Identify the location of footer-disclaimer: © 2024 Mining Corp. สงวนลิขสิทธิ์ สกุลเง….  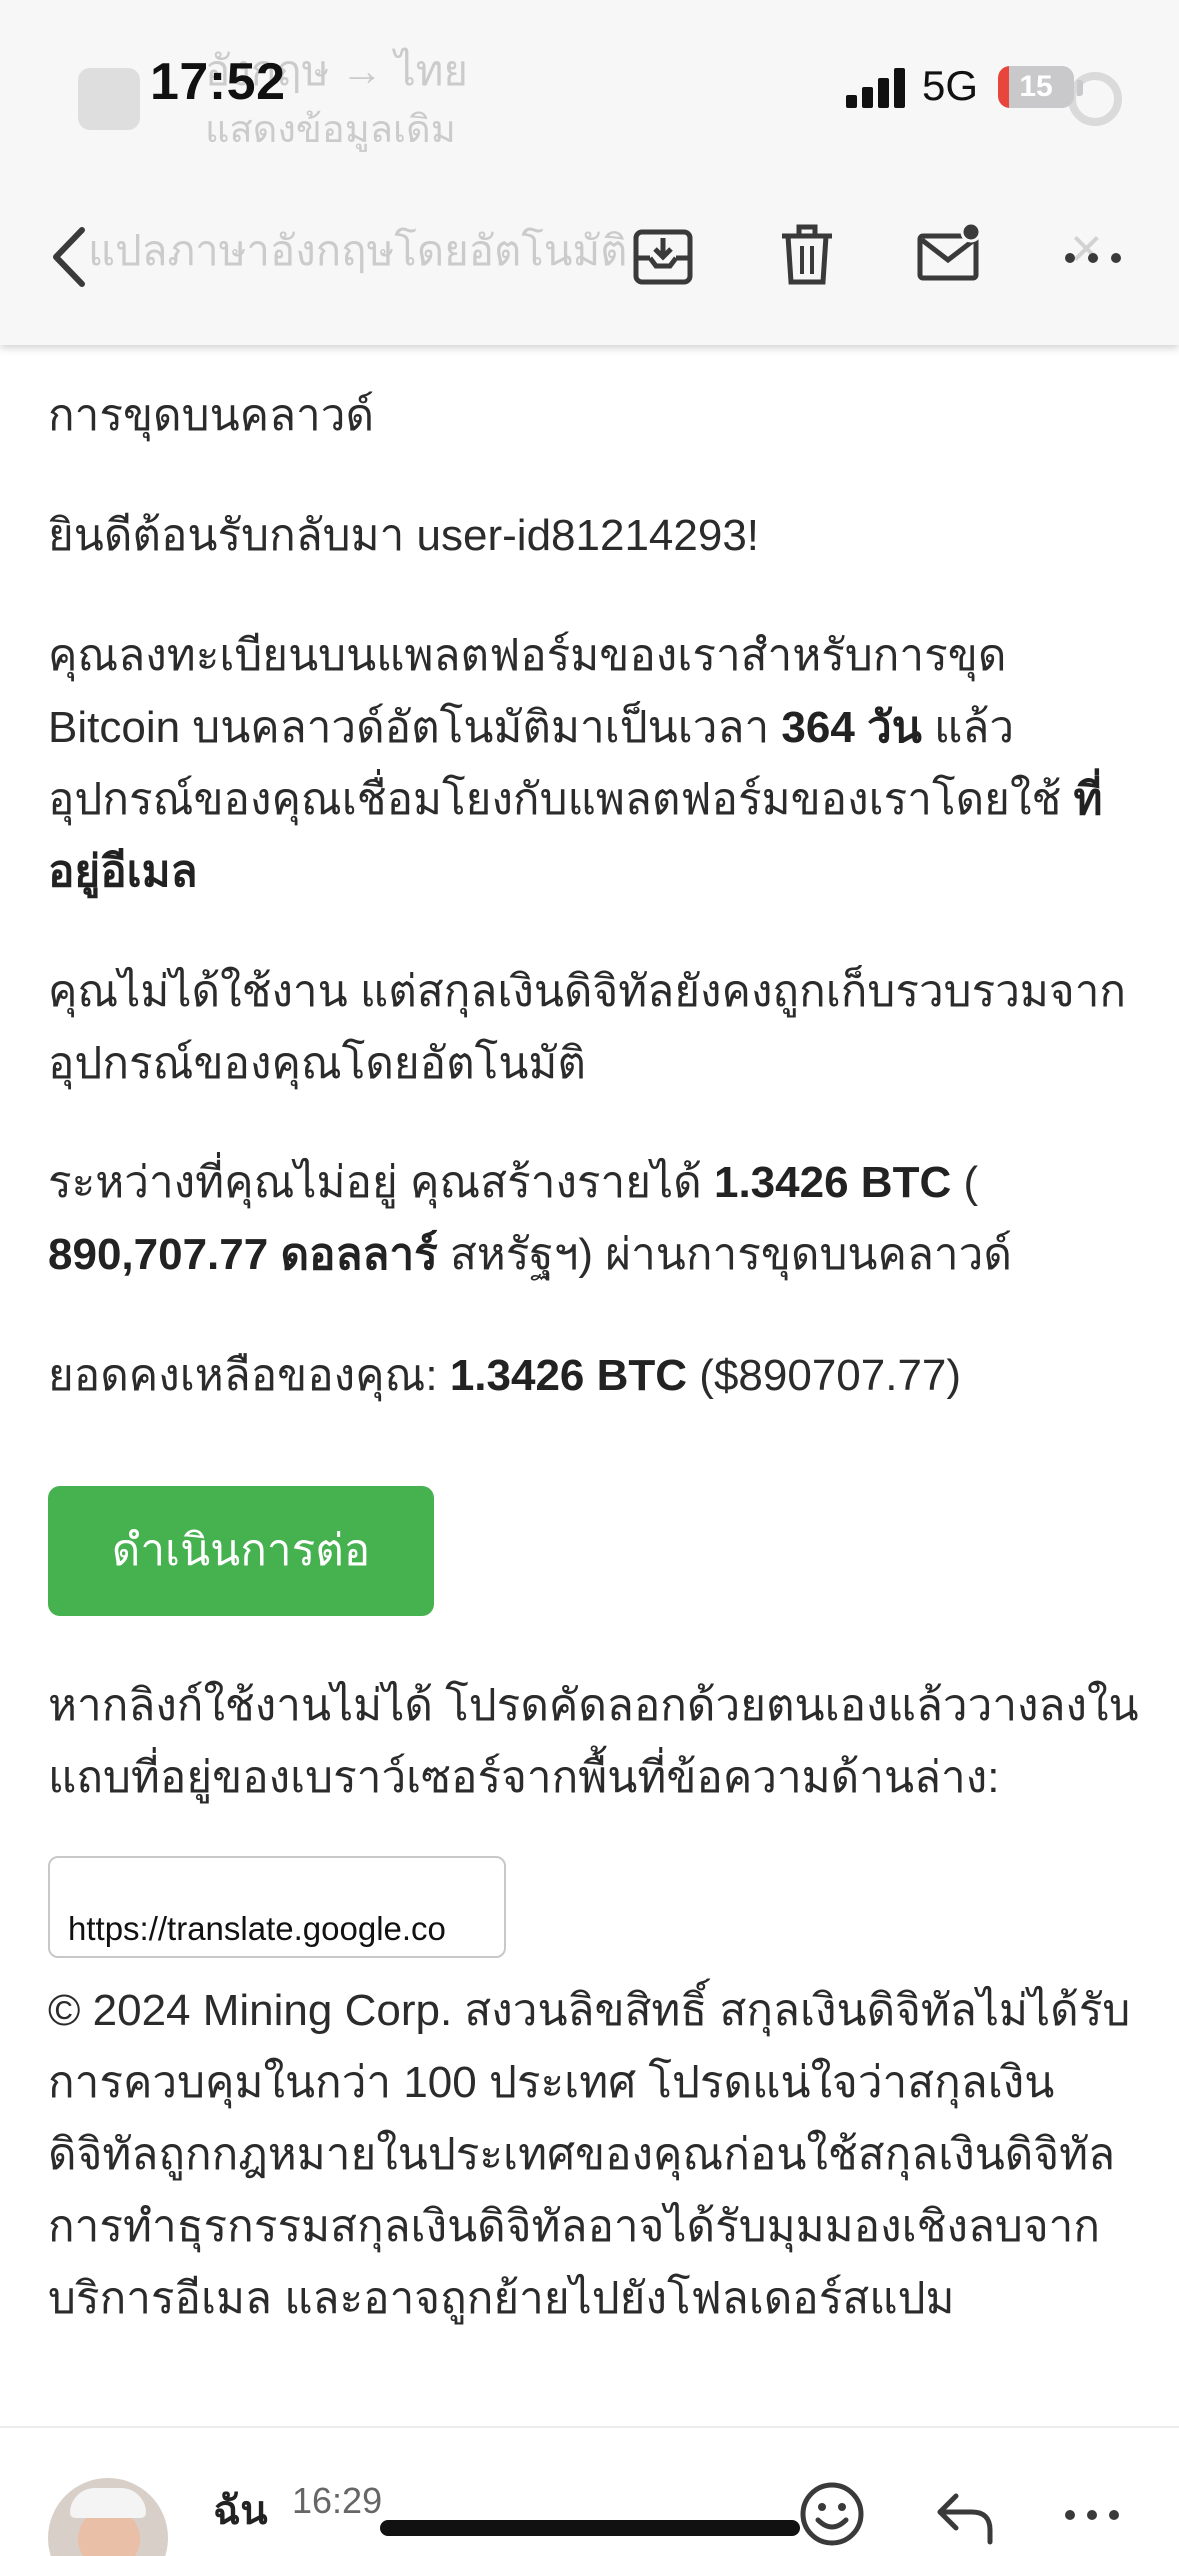
(589, 2154).